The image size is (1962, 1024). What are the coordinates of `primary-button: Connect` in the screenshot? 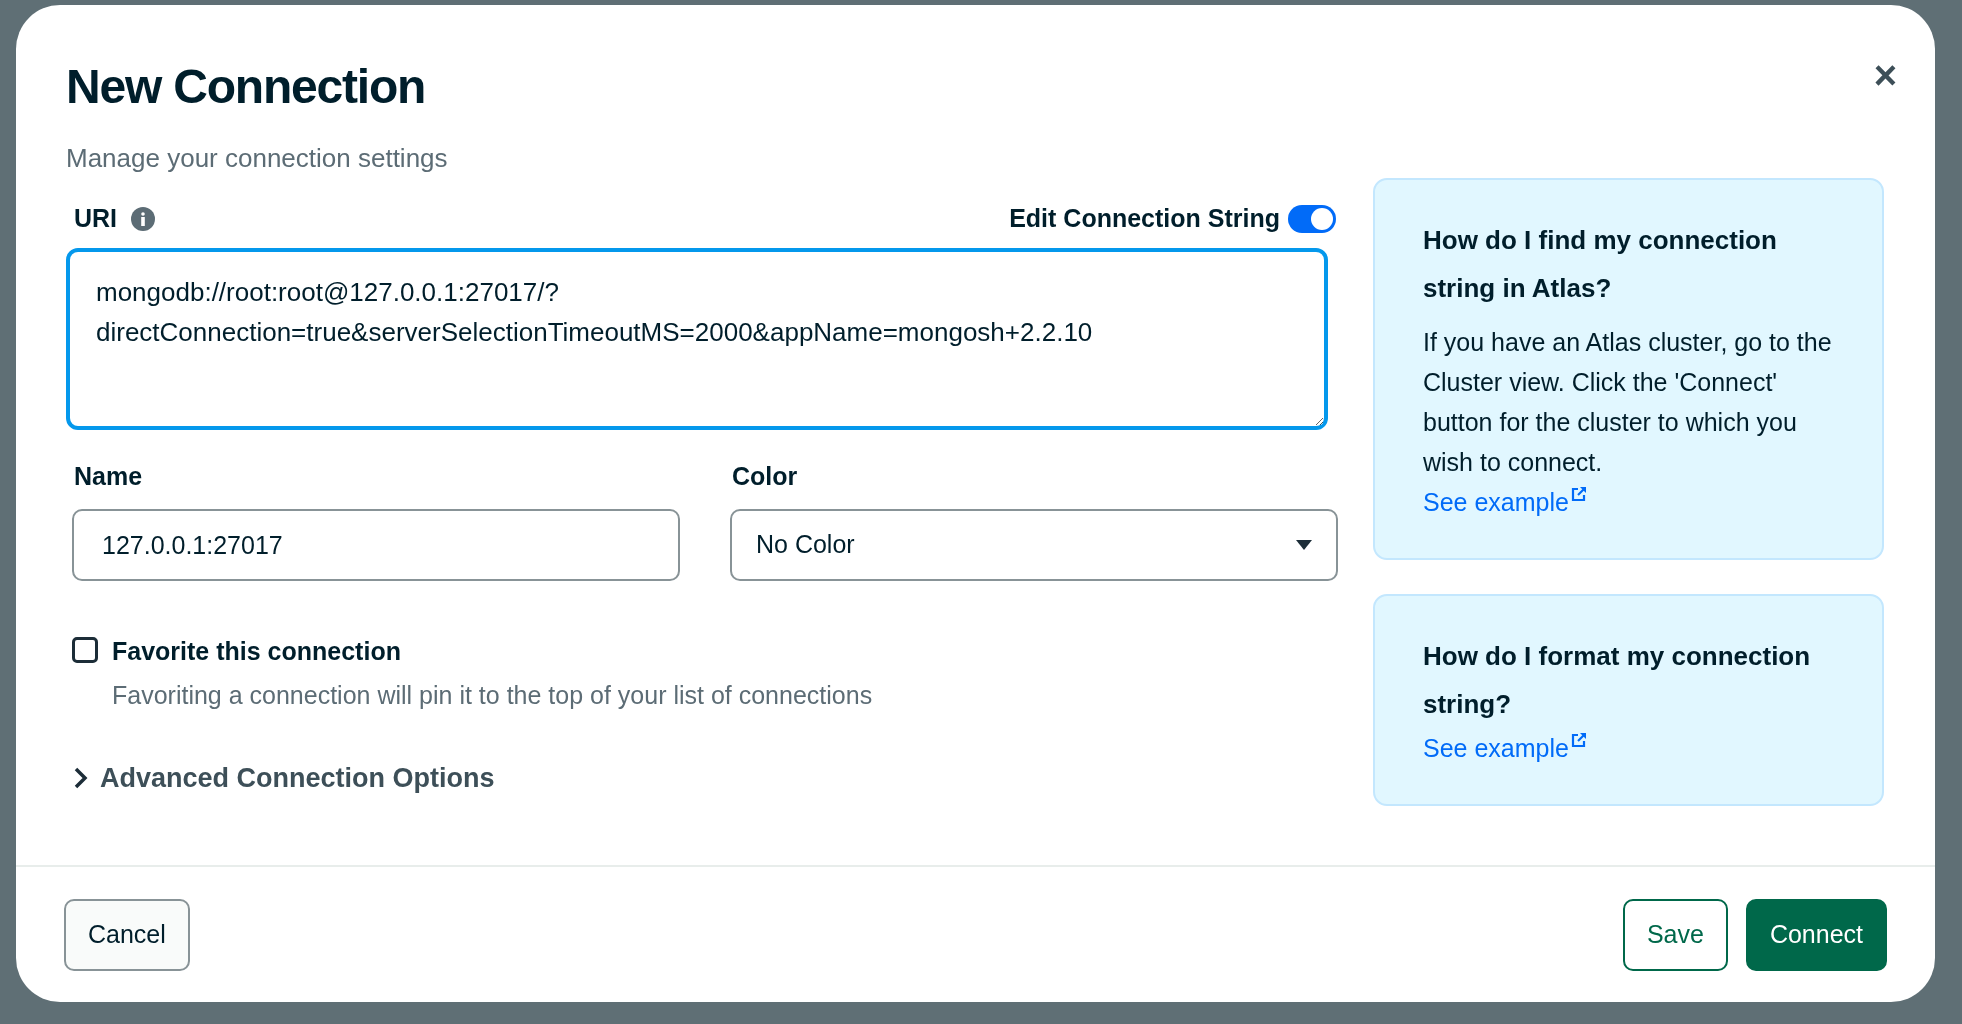 It's located at (1816, 934).